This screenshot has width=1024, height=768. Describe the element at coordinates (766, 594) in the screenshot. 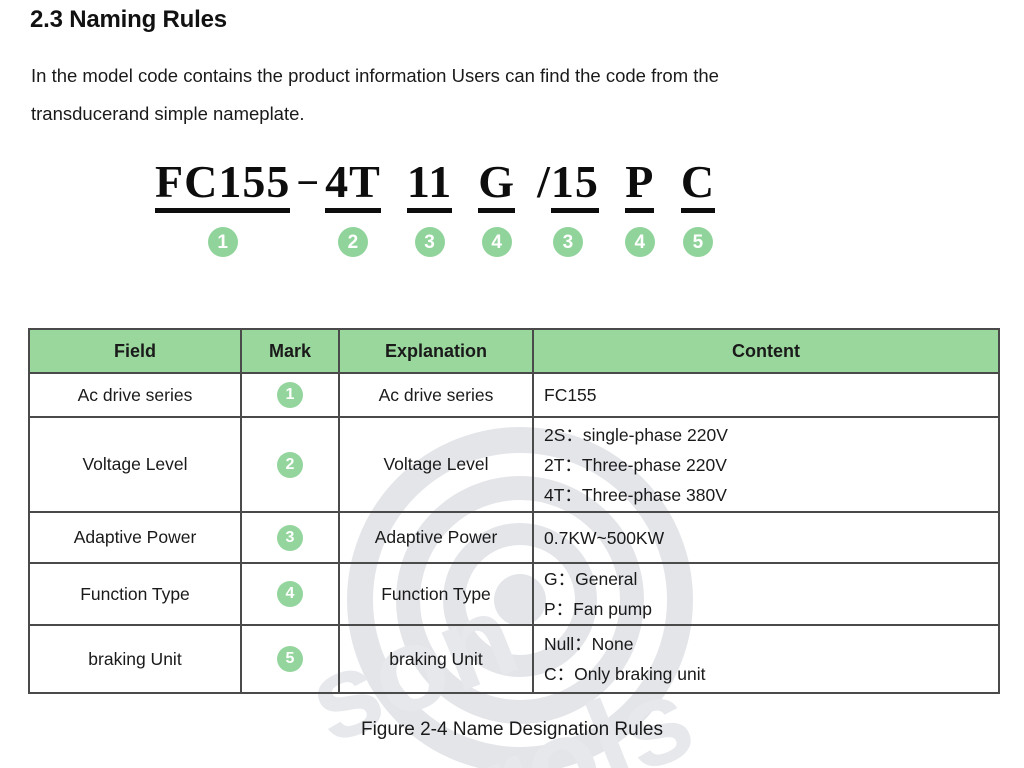

I see `cell-content: G：General P：Fan pump` at that location.